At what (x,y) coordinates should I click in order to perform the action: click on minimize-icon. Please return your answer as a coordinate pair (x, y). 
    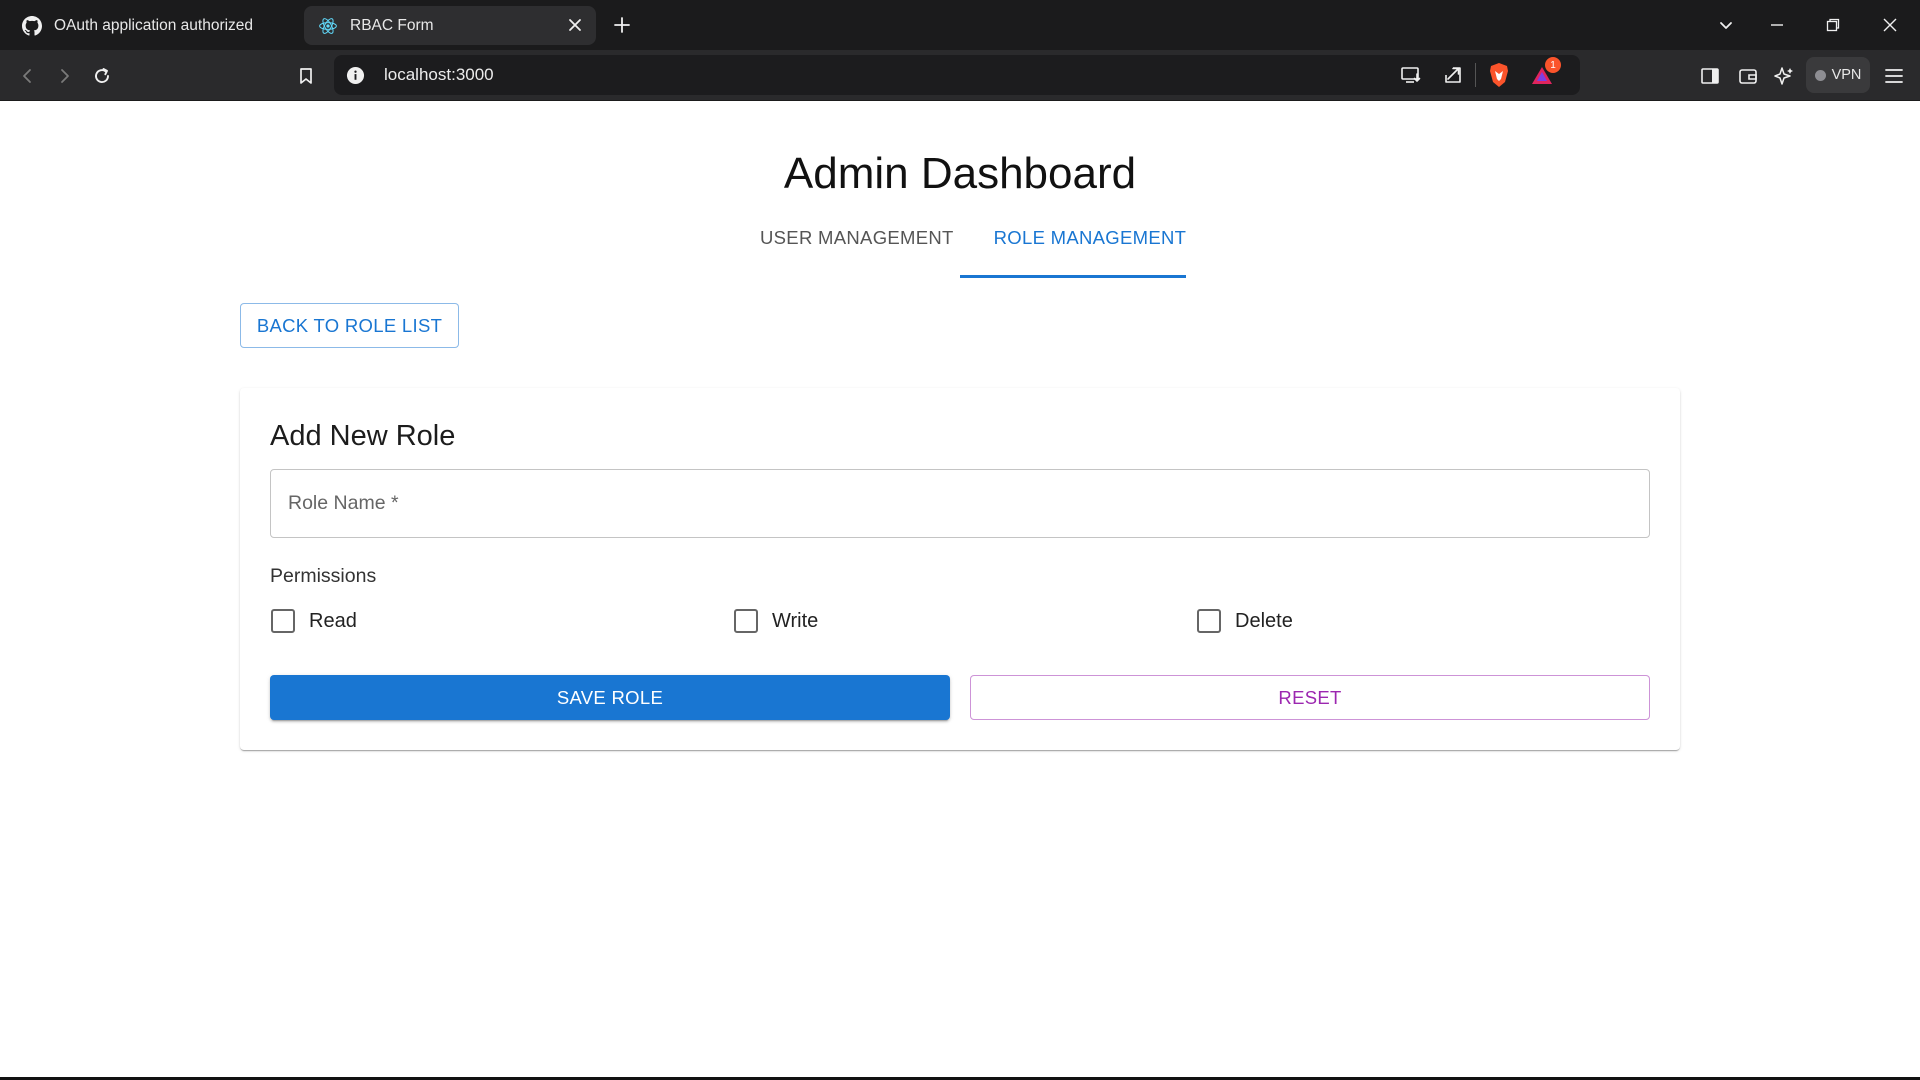
    Looking at the image, I should click on (1777, 25).